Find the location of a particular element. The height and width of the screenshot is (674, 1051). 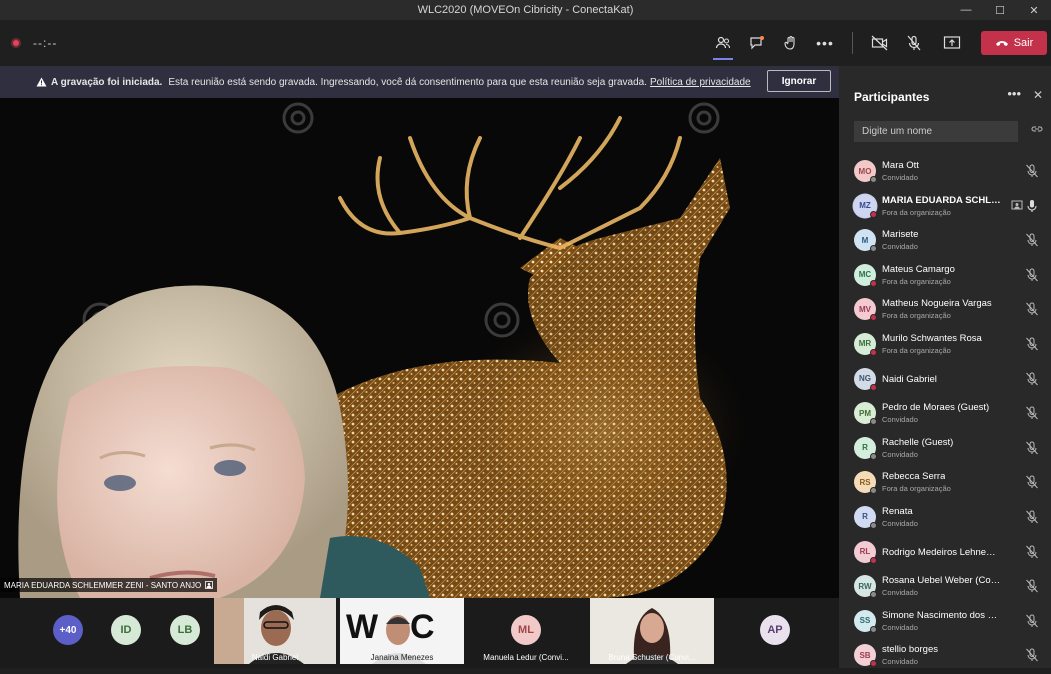

participant-name: Rebecca Serra is located at coordinates (914, 477).